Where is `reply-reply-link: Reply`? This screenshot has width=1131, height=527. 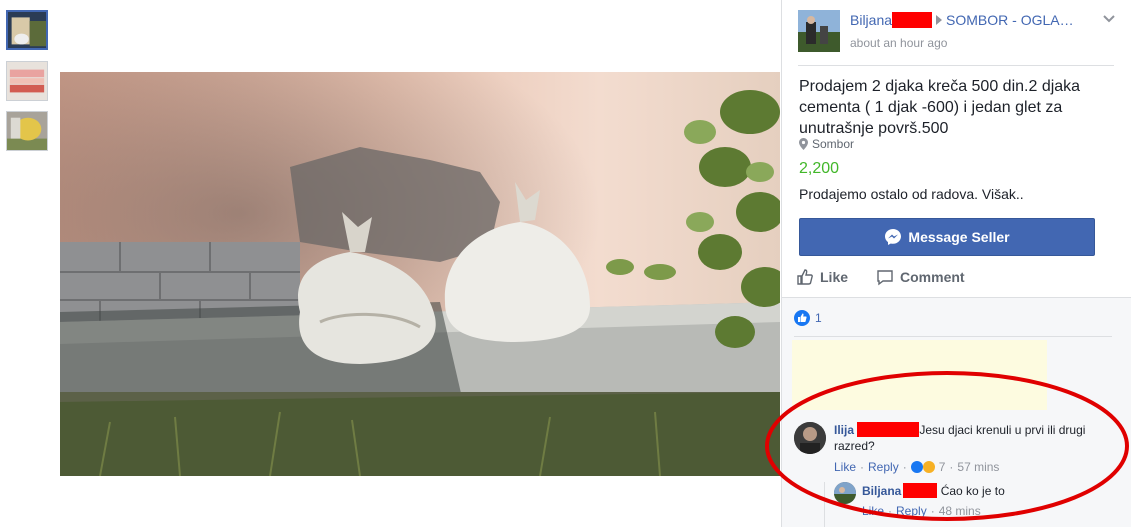 reply-reply-link: Reply is located at coordinates (911, 511).